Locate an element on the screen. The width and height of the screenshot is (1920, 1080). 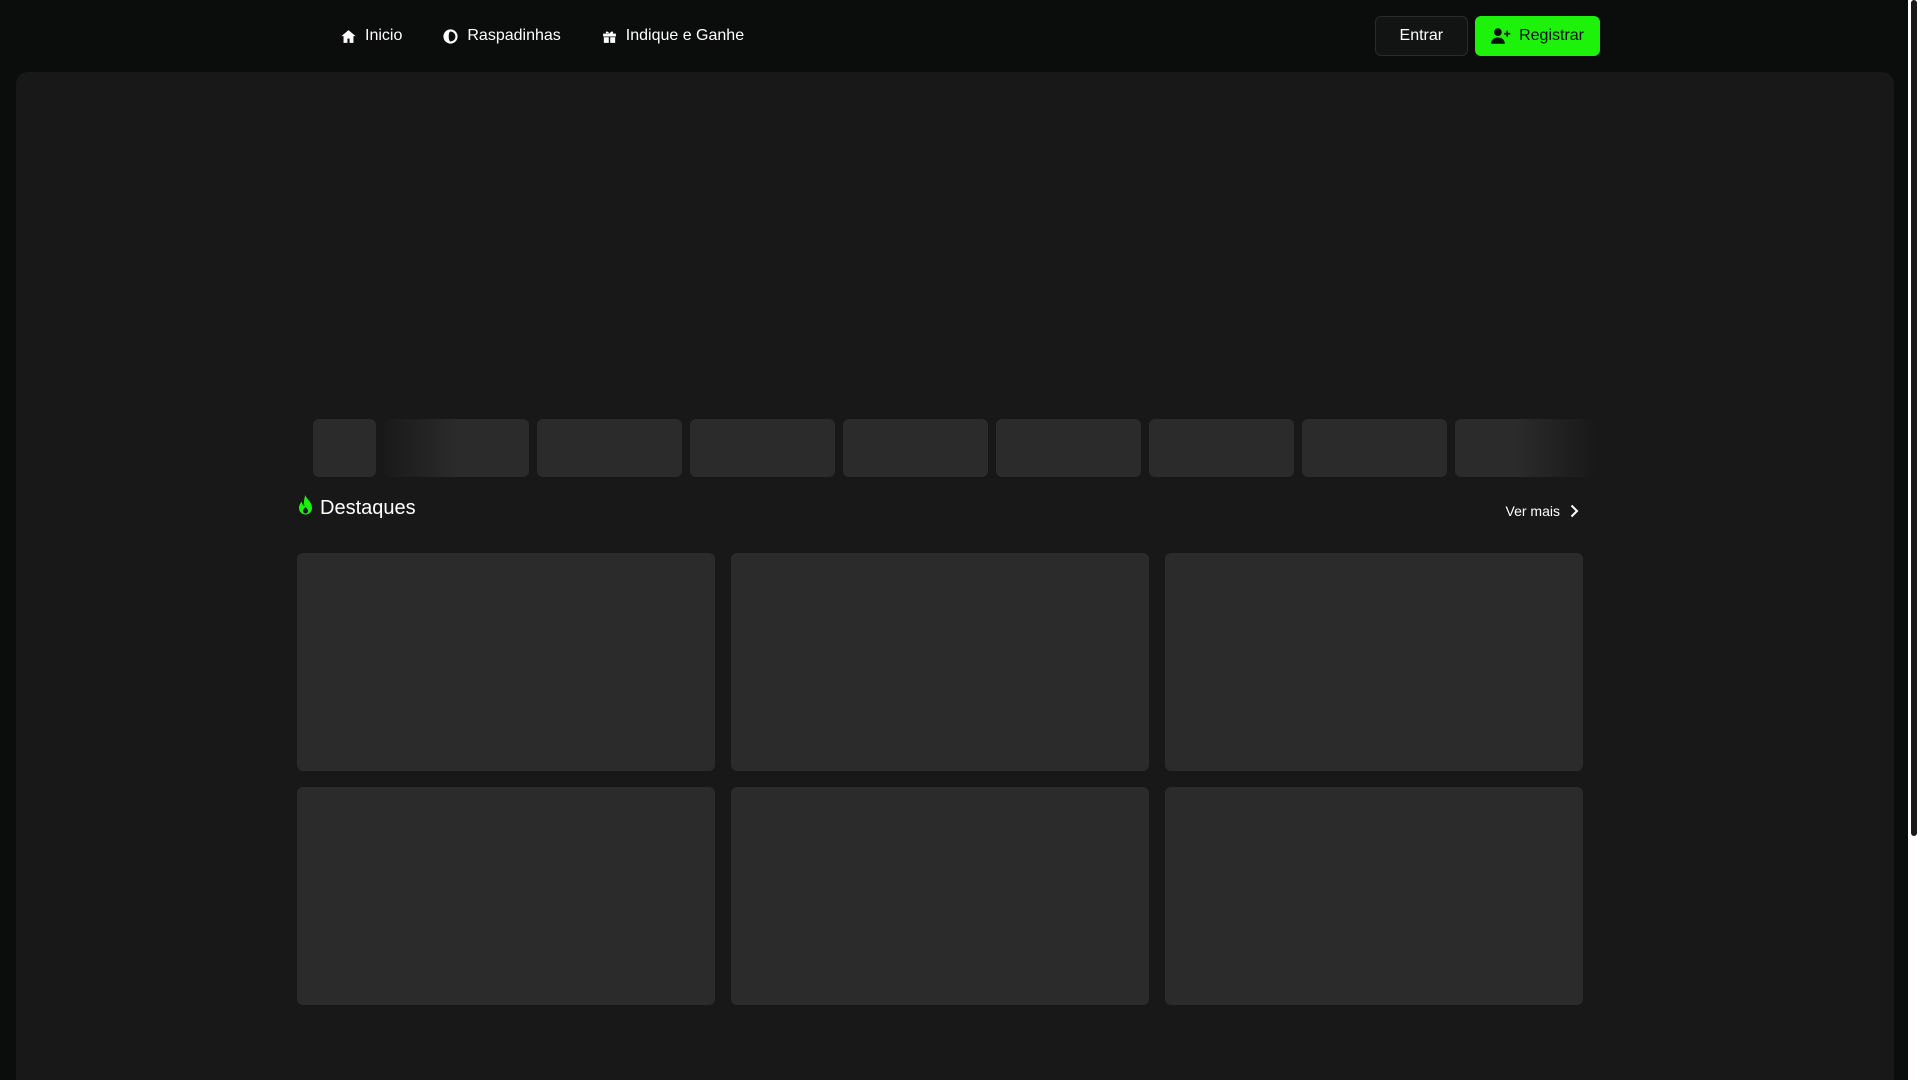
featured-title: Destaques is located at coordinates (356, 507).